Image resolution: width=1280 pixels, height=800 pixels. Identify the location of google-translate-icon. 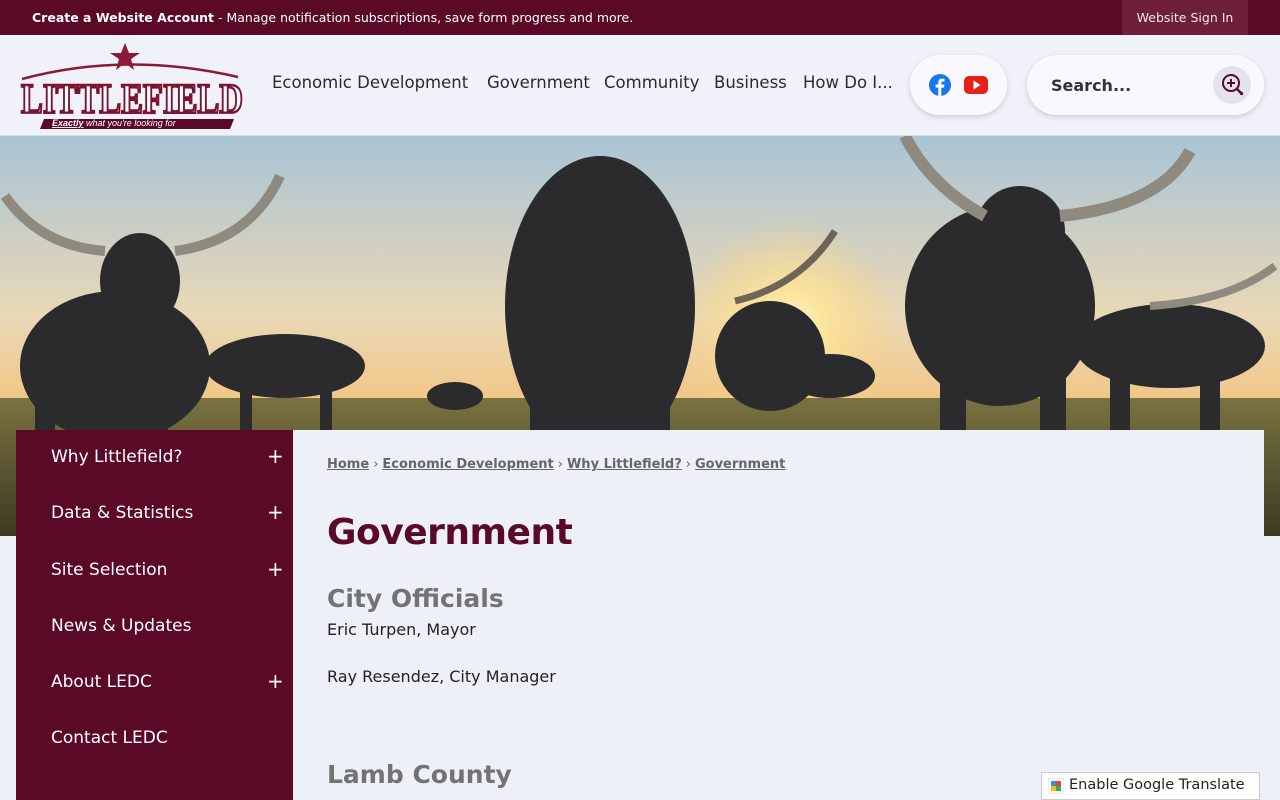
(1056, 786).